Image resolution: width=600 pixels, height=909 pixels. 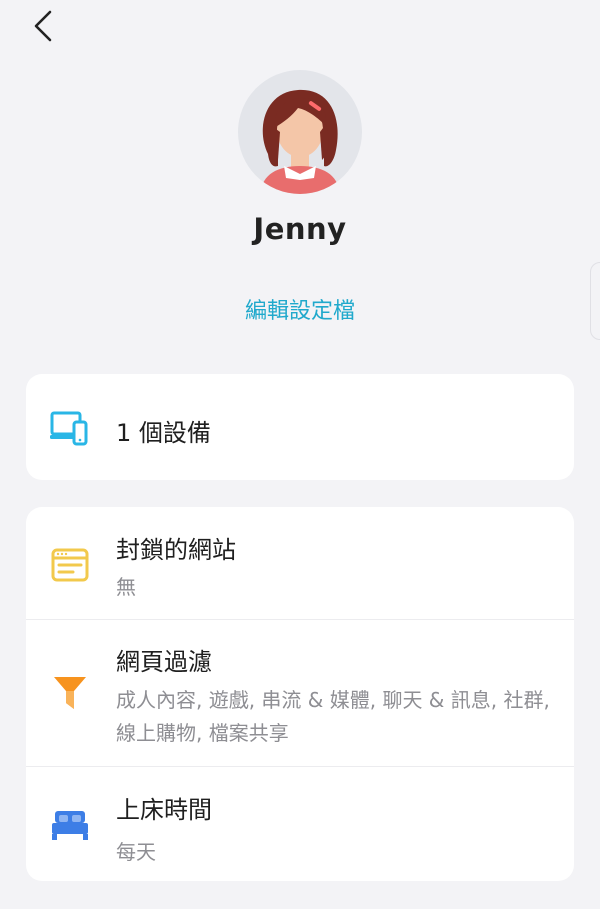 I want to click on devices-card: 1 個設備, so click(x=300, y=427).